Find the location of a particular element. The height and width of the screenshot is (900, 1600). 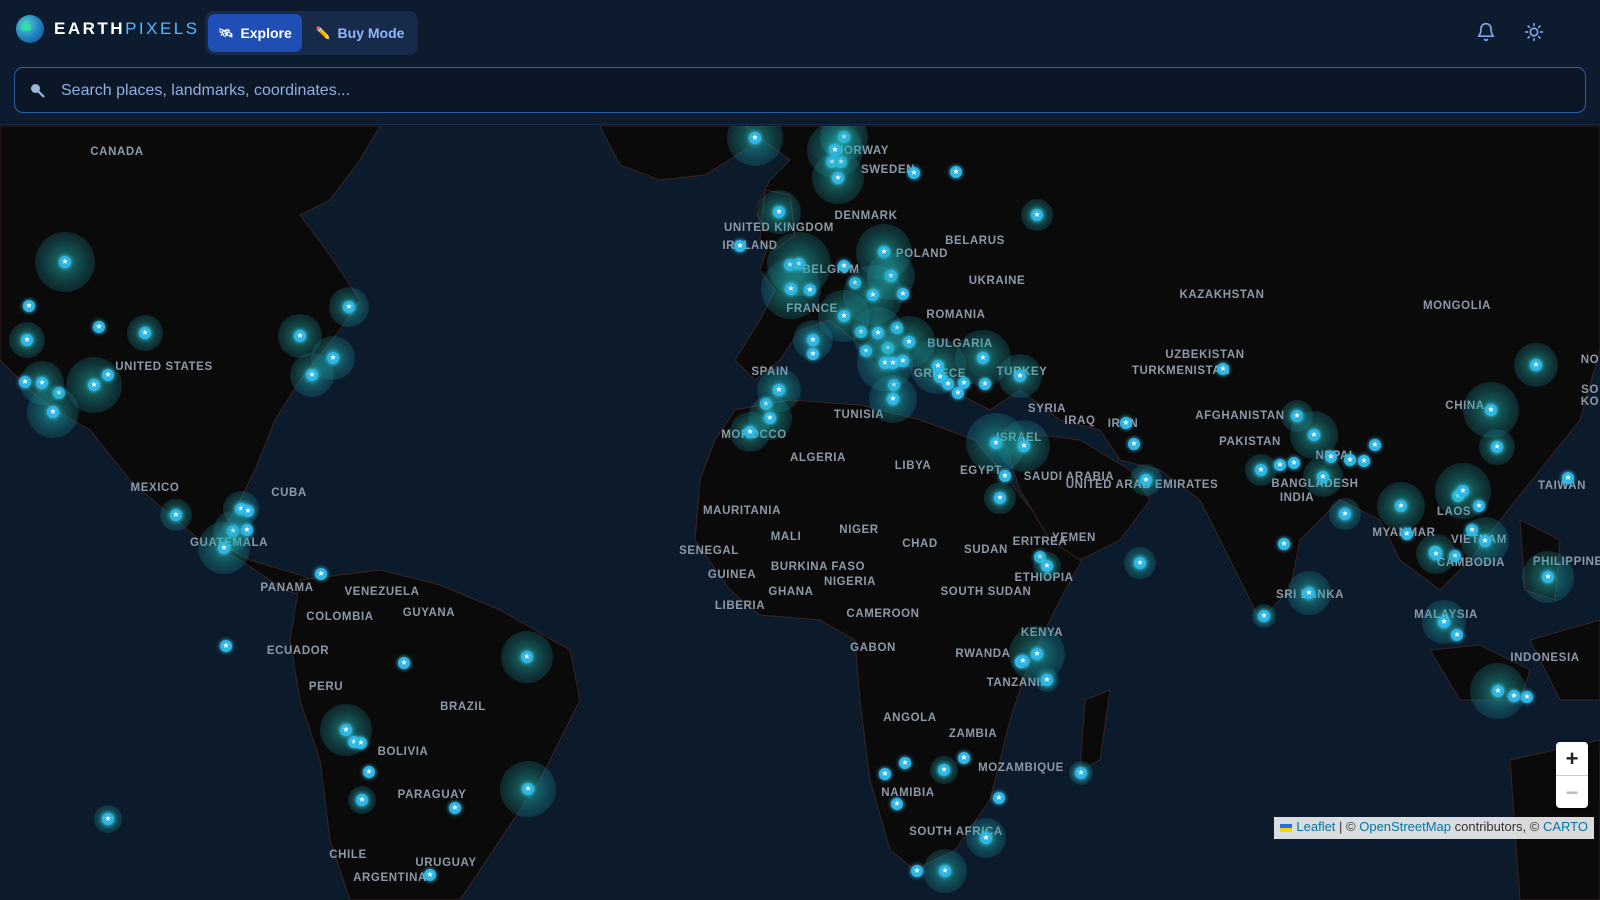

leaflet-link: Leaflet is located at coordinates (1315, 826).